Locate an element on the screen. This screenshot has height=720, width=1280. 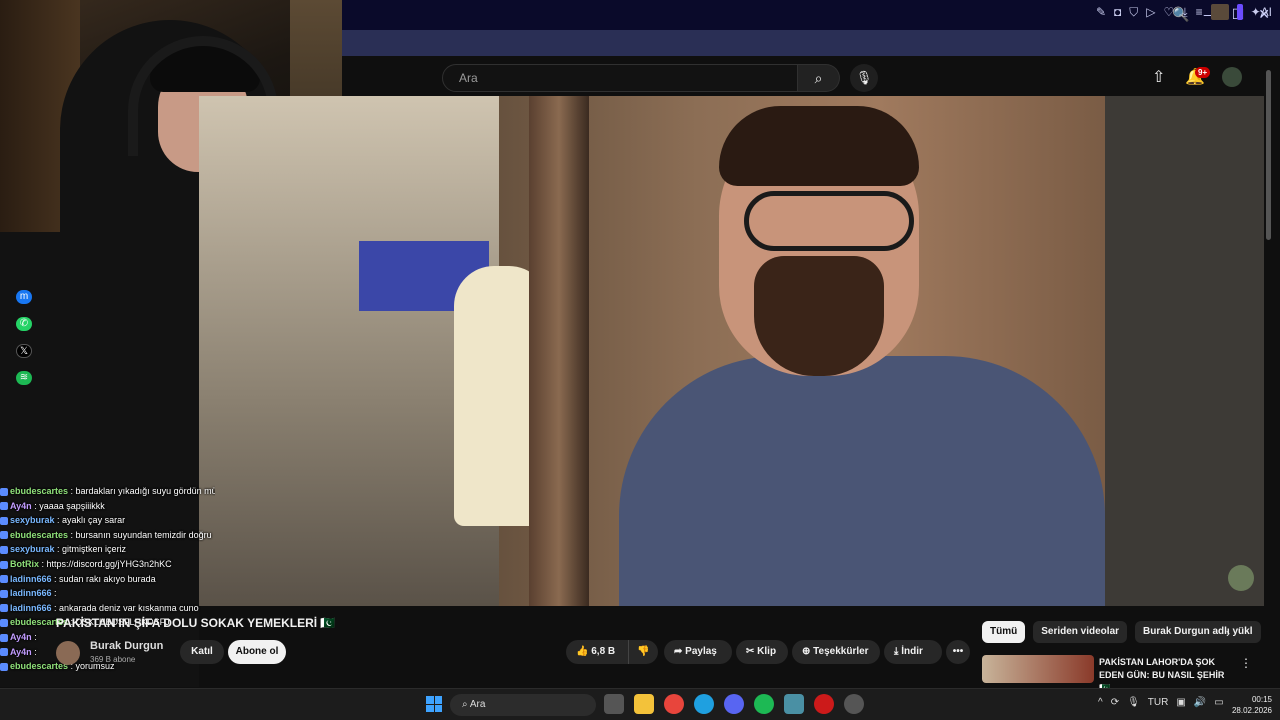
share-icon: ➦ is located at coordinates (680, 651).